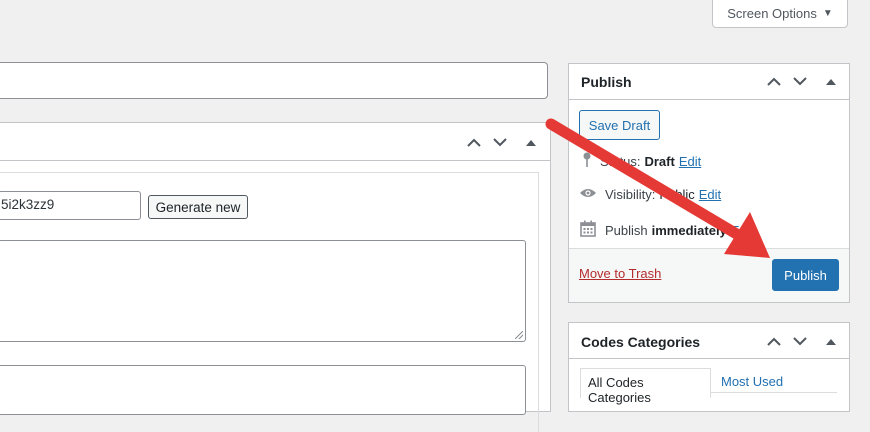 This screenshot has width=870, height=432. Describe the element at coordinates (474, 142) in the screenshot. I see `move-up-icon` at that location.